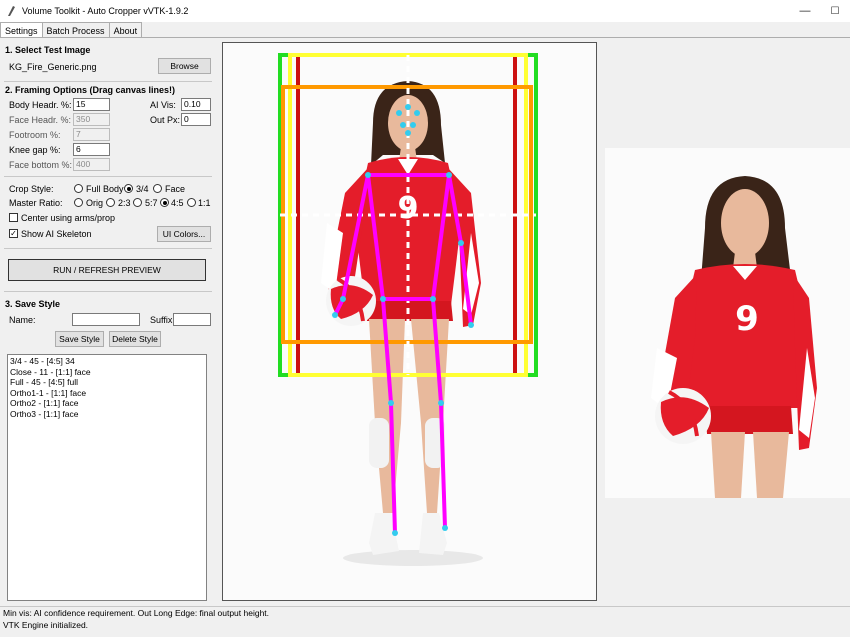  Describe the element at coordinates (78, 188) in the screenshot. I see `crop-full-body-radio` at that location.